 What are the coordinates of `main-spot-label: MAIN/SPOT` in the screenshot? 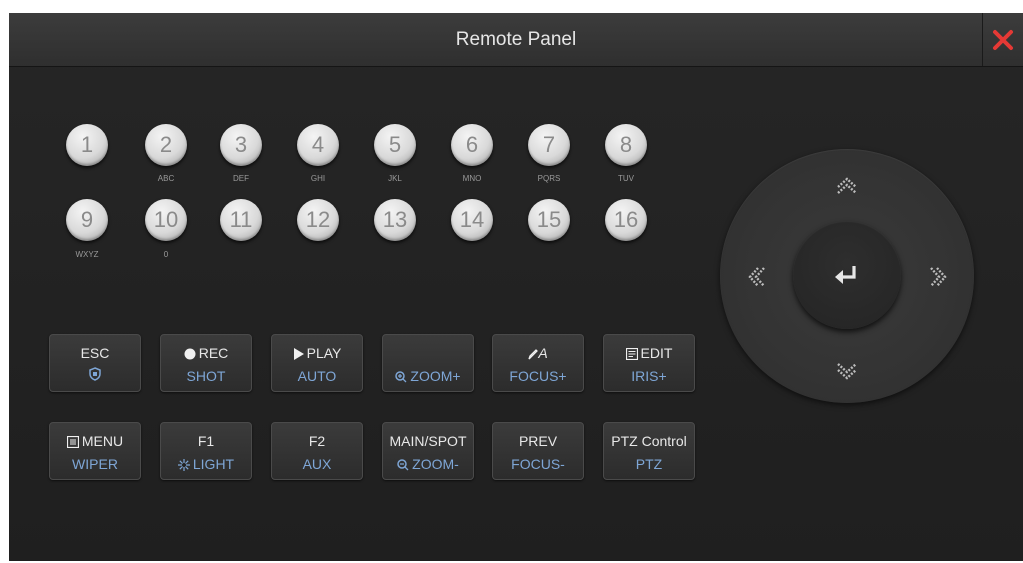 It's located at (428, 441).